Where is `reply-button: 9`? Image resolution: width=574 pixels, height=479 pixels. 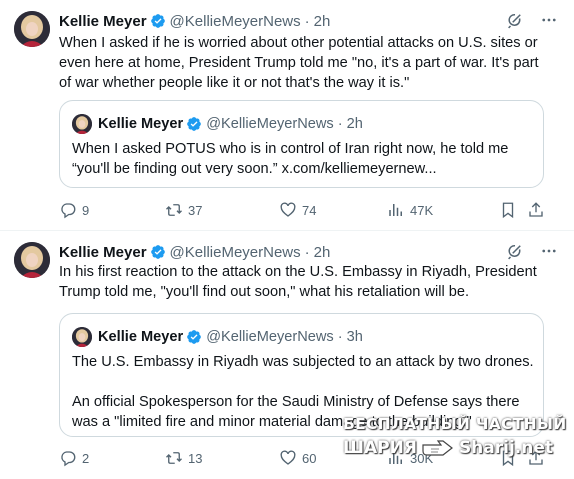
reply-button: 9 is located at coordinates (74, 210).